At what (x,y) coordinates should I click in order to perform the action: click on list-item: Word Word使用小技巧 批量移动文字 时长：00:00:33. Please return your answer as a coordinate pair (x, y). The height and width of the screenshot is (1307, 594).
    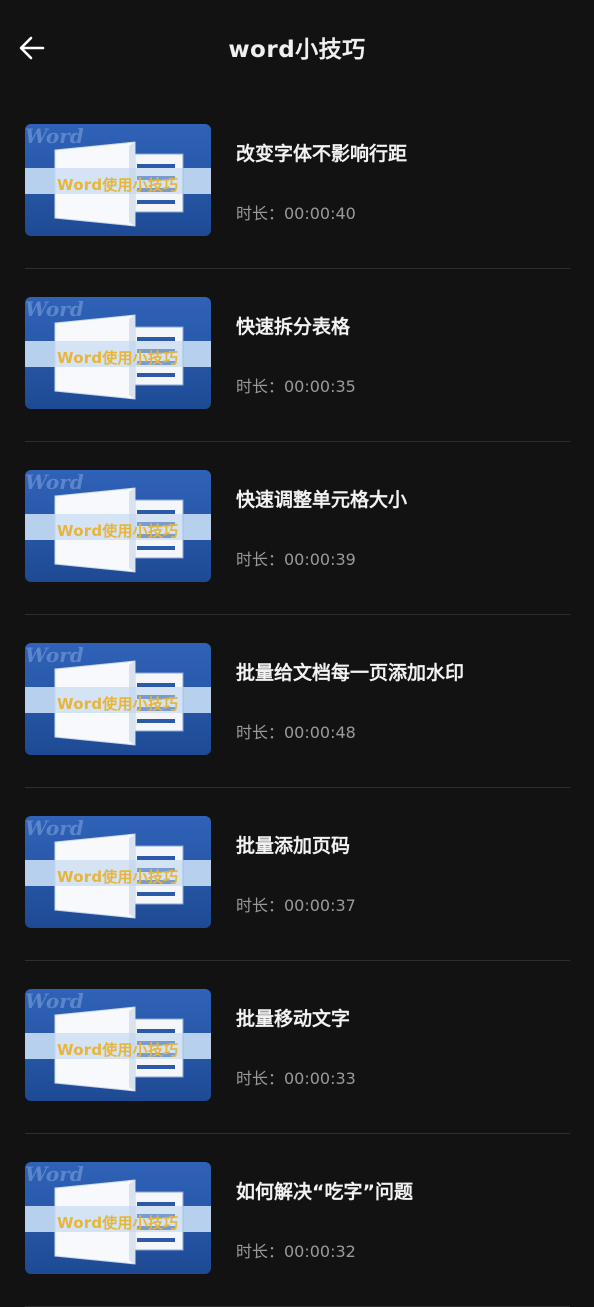
    Looking at the image, I should click on (297, 1047).